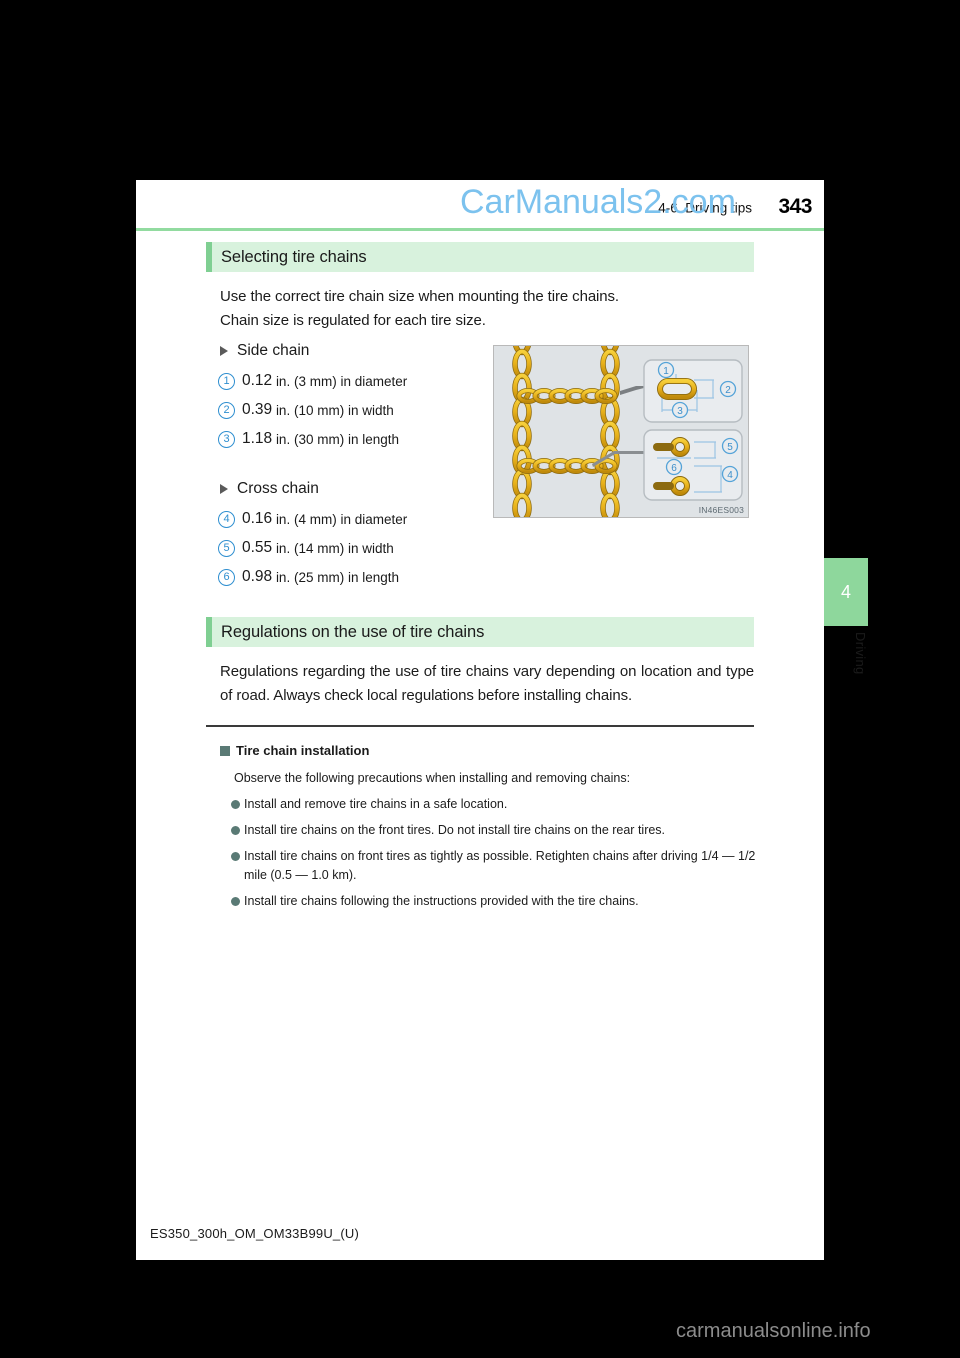  I want to click on callout-number-6: 6, so click(226, 577).